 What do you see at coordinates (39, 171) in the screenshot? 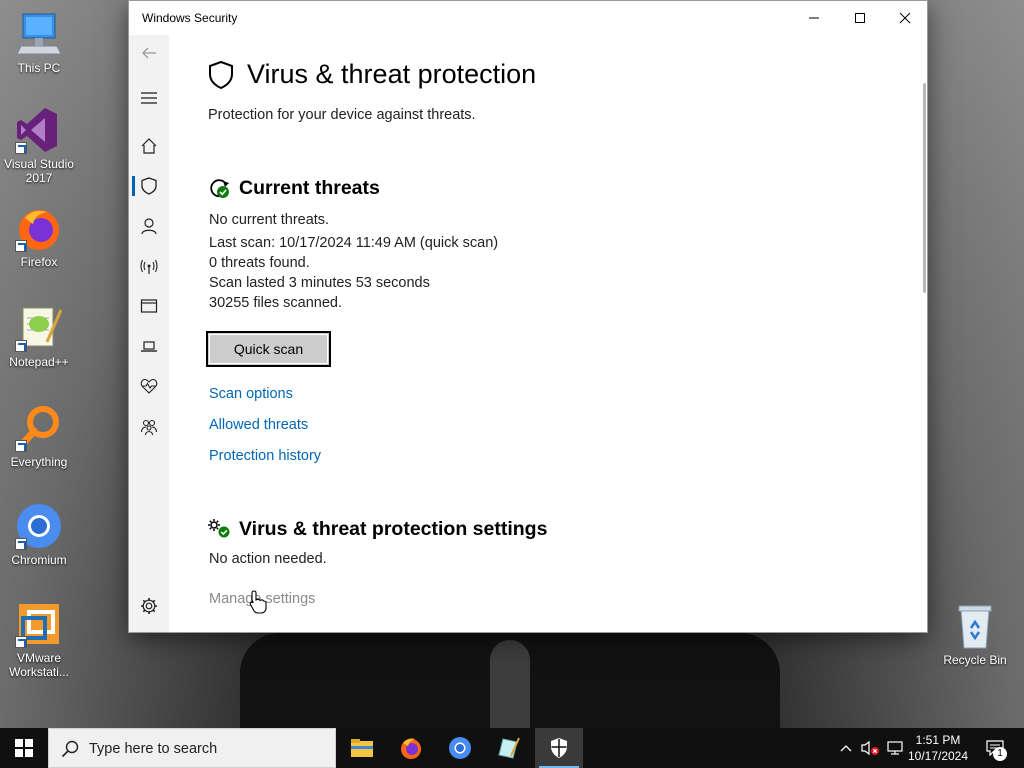
I see `desktop-icon-label: Visual Studio 2017` at bounding box center [39, 171].